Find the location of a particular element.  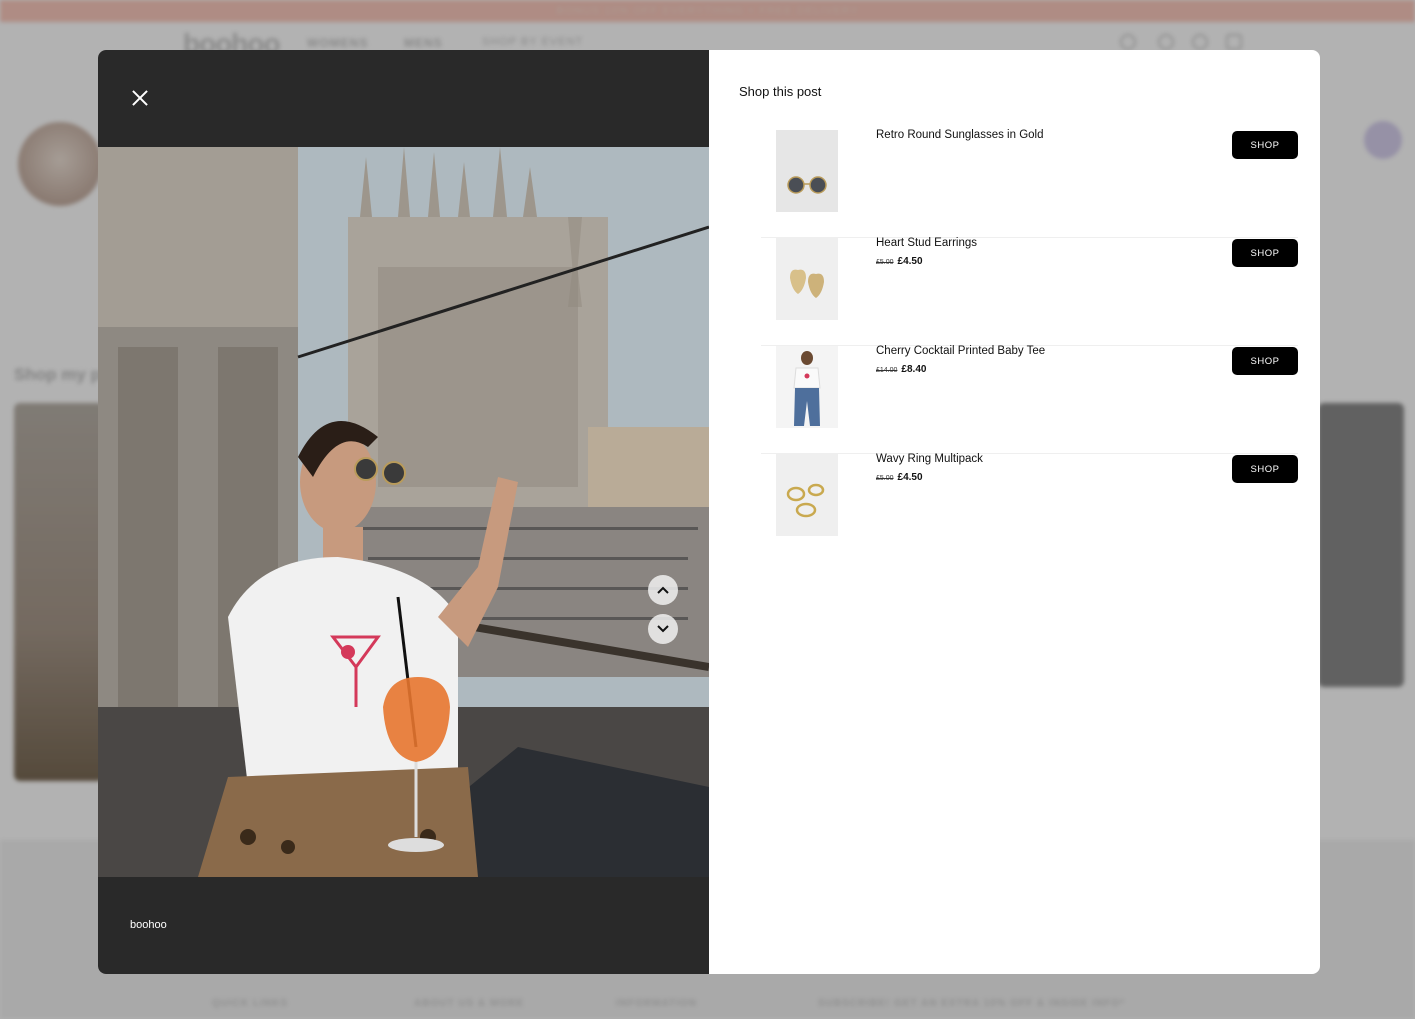

next-arrow-icon is located at coordinates (663, 629).